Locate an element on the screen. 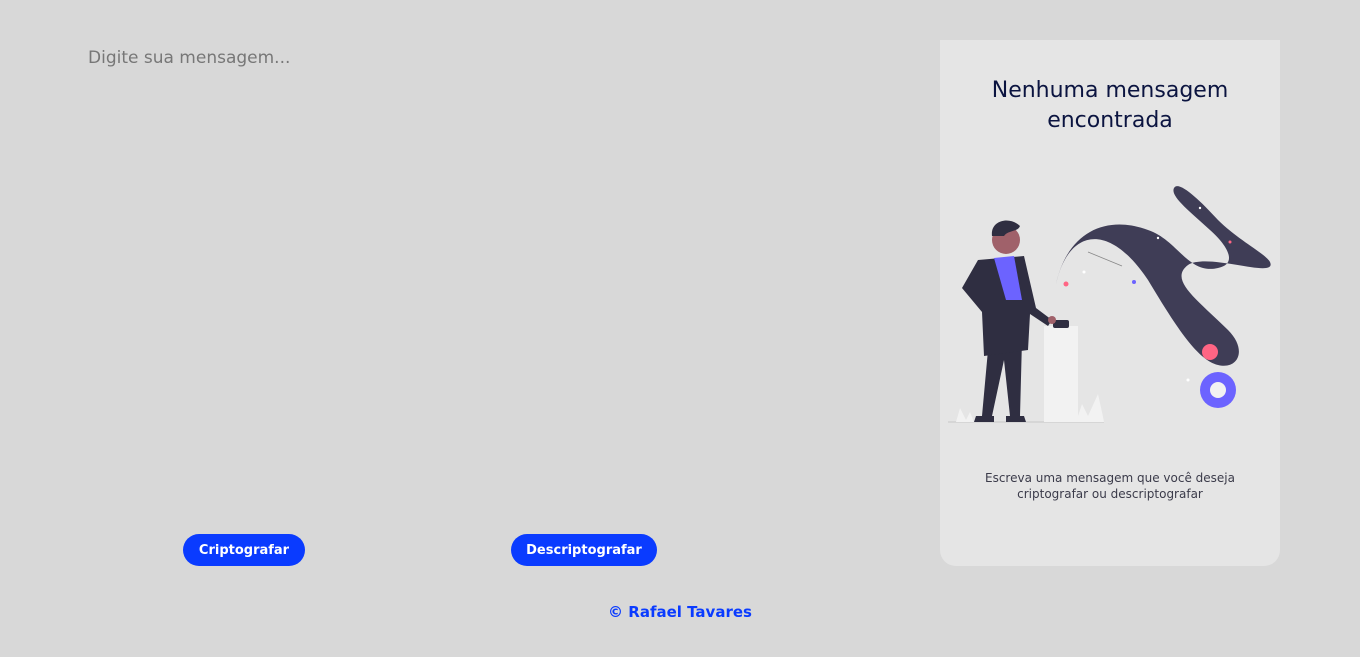 The image size is (1360, 657). empty-state-illustration is located at coordinates (1109, 304).